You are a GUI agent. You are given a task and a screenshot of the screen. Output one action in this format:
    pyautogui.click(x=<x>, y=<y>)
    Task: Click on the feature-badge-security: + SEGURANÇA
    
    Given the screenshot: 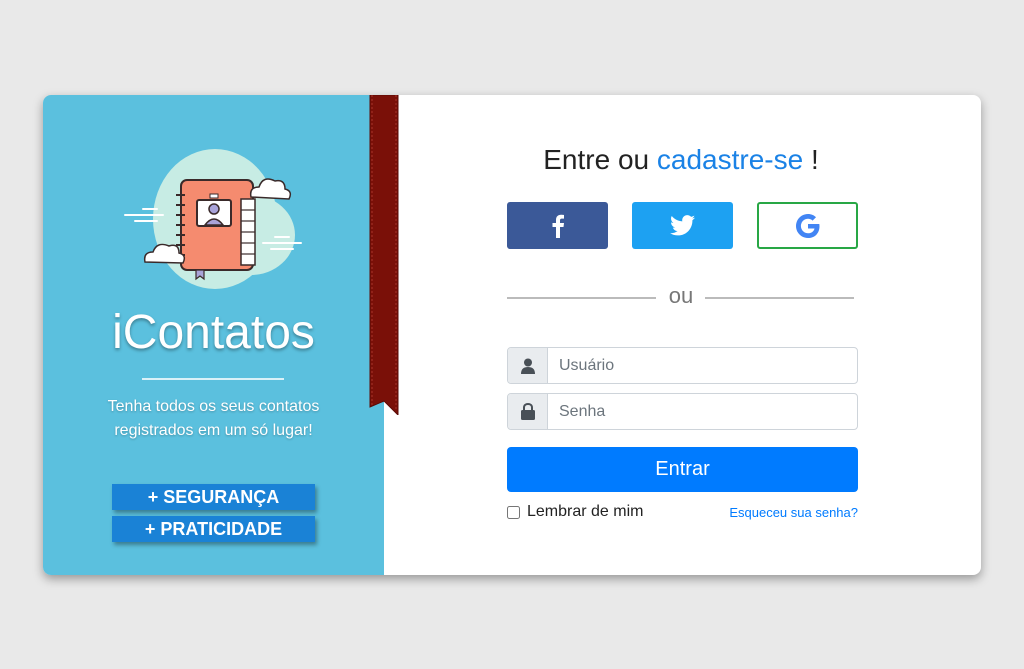 What is the action you would take?
    pyautogui.click(x=213, y=497)
    